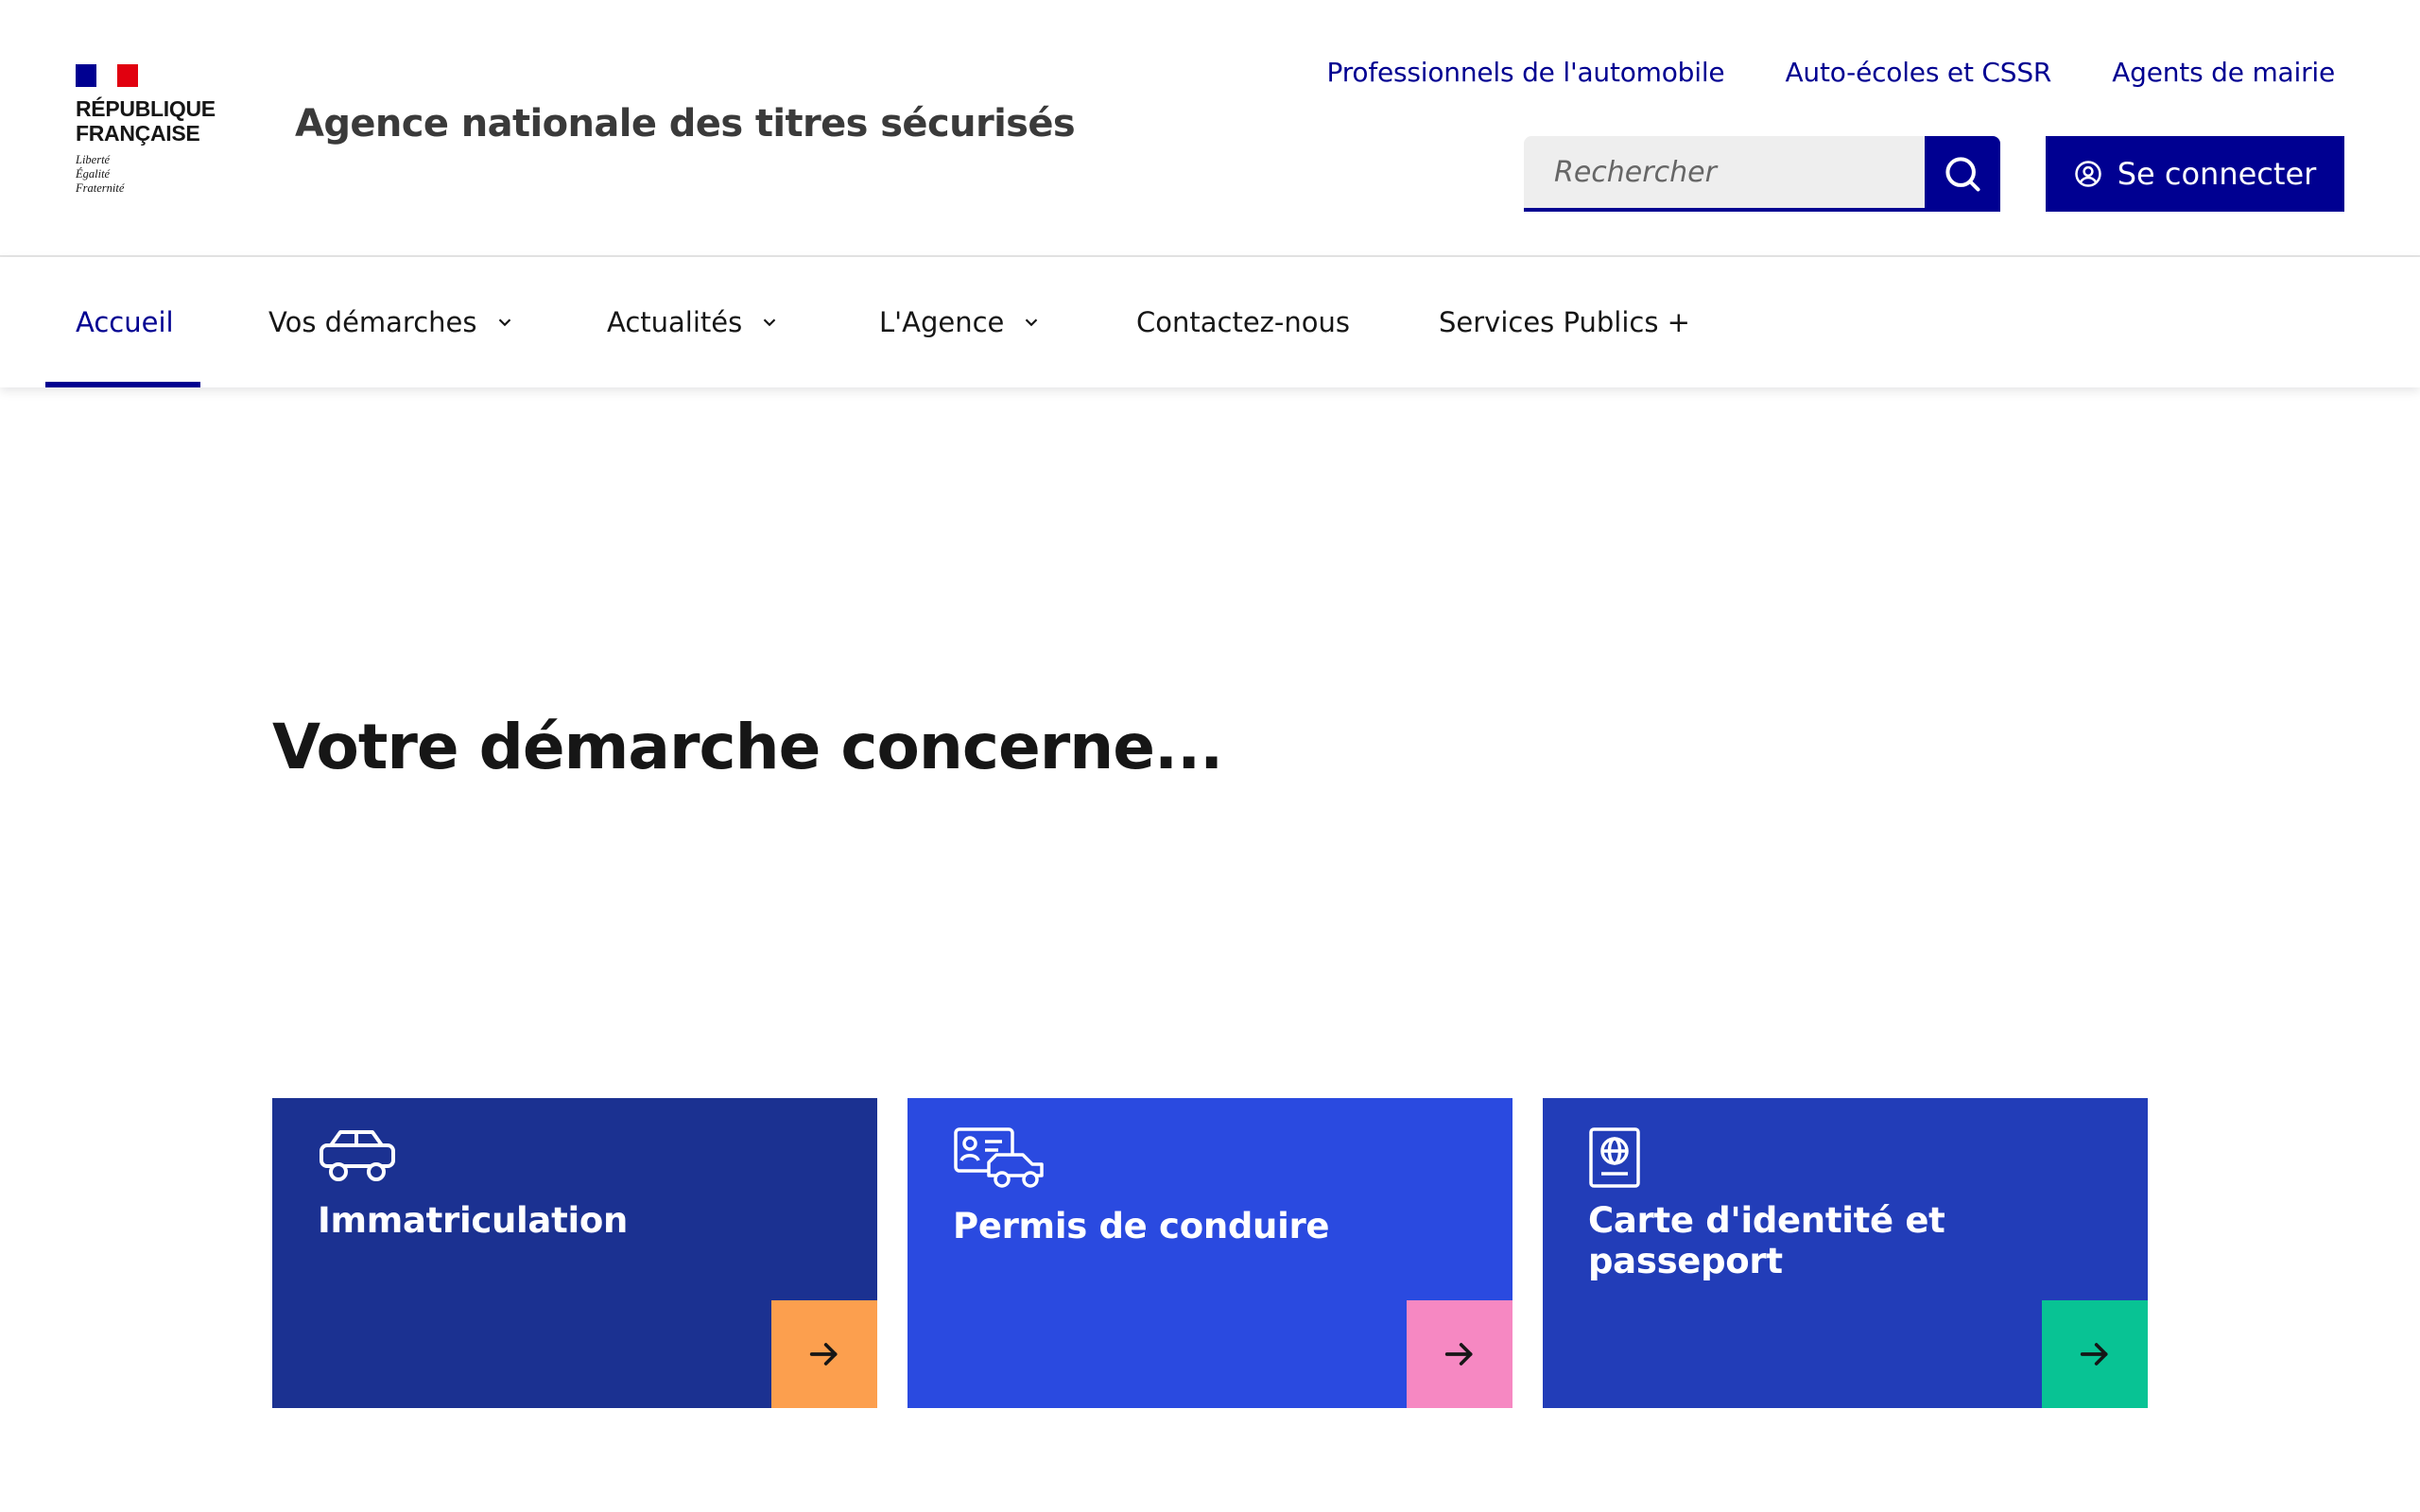 The image size is (2420, 1512). What do you see at coordinates (107, 75) in the screenshot?
I see `french-flag-icon` at bounding box center [107, 75].